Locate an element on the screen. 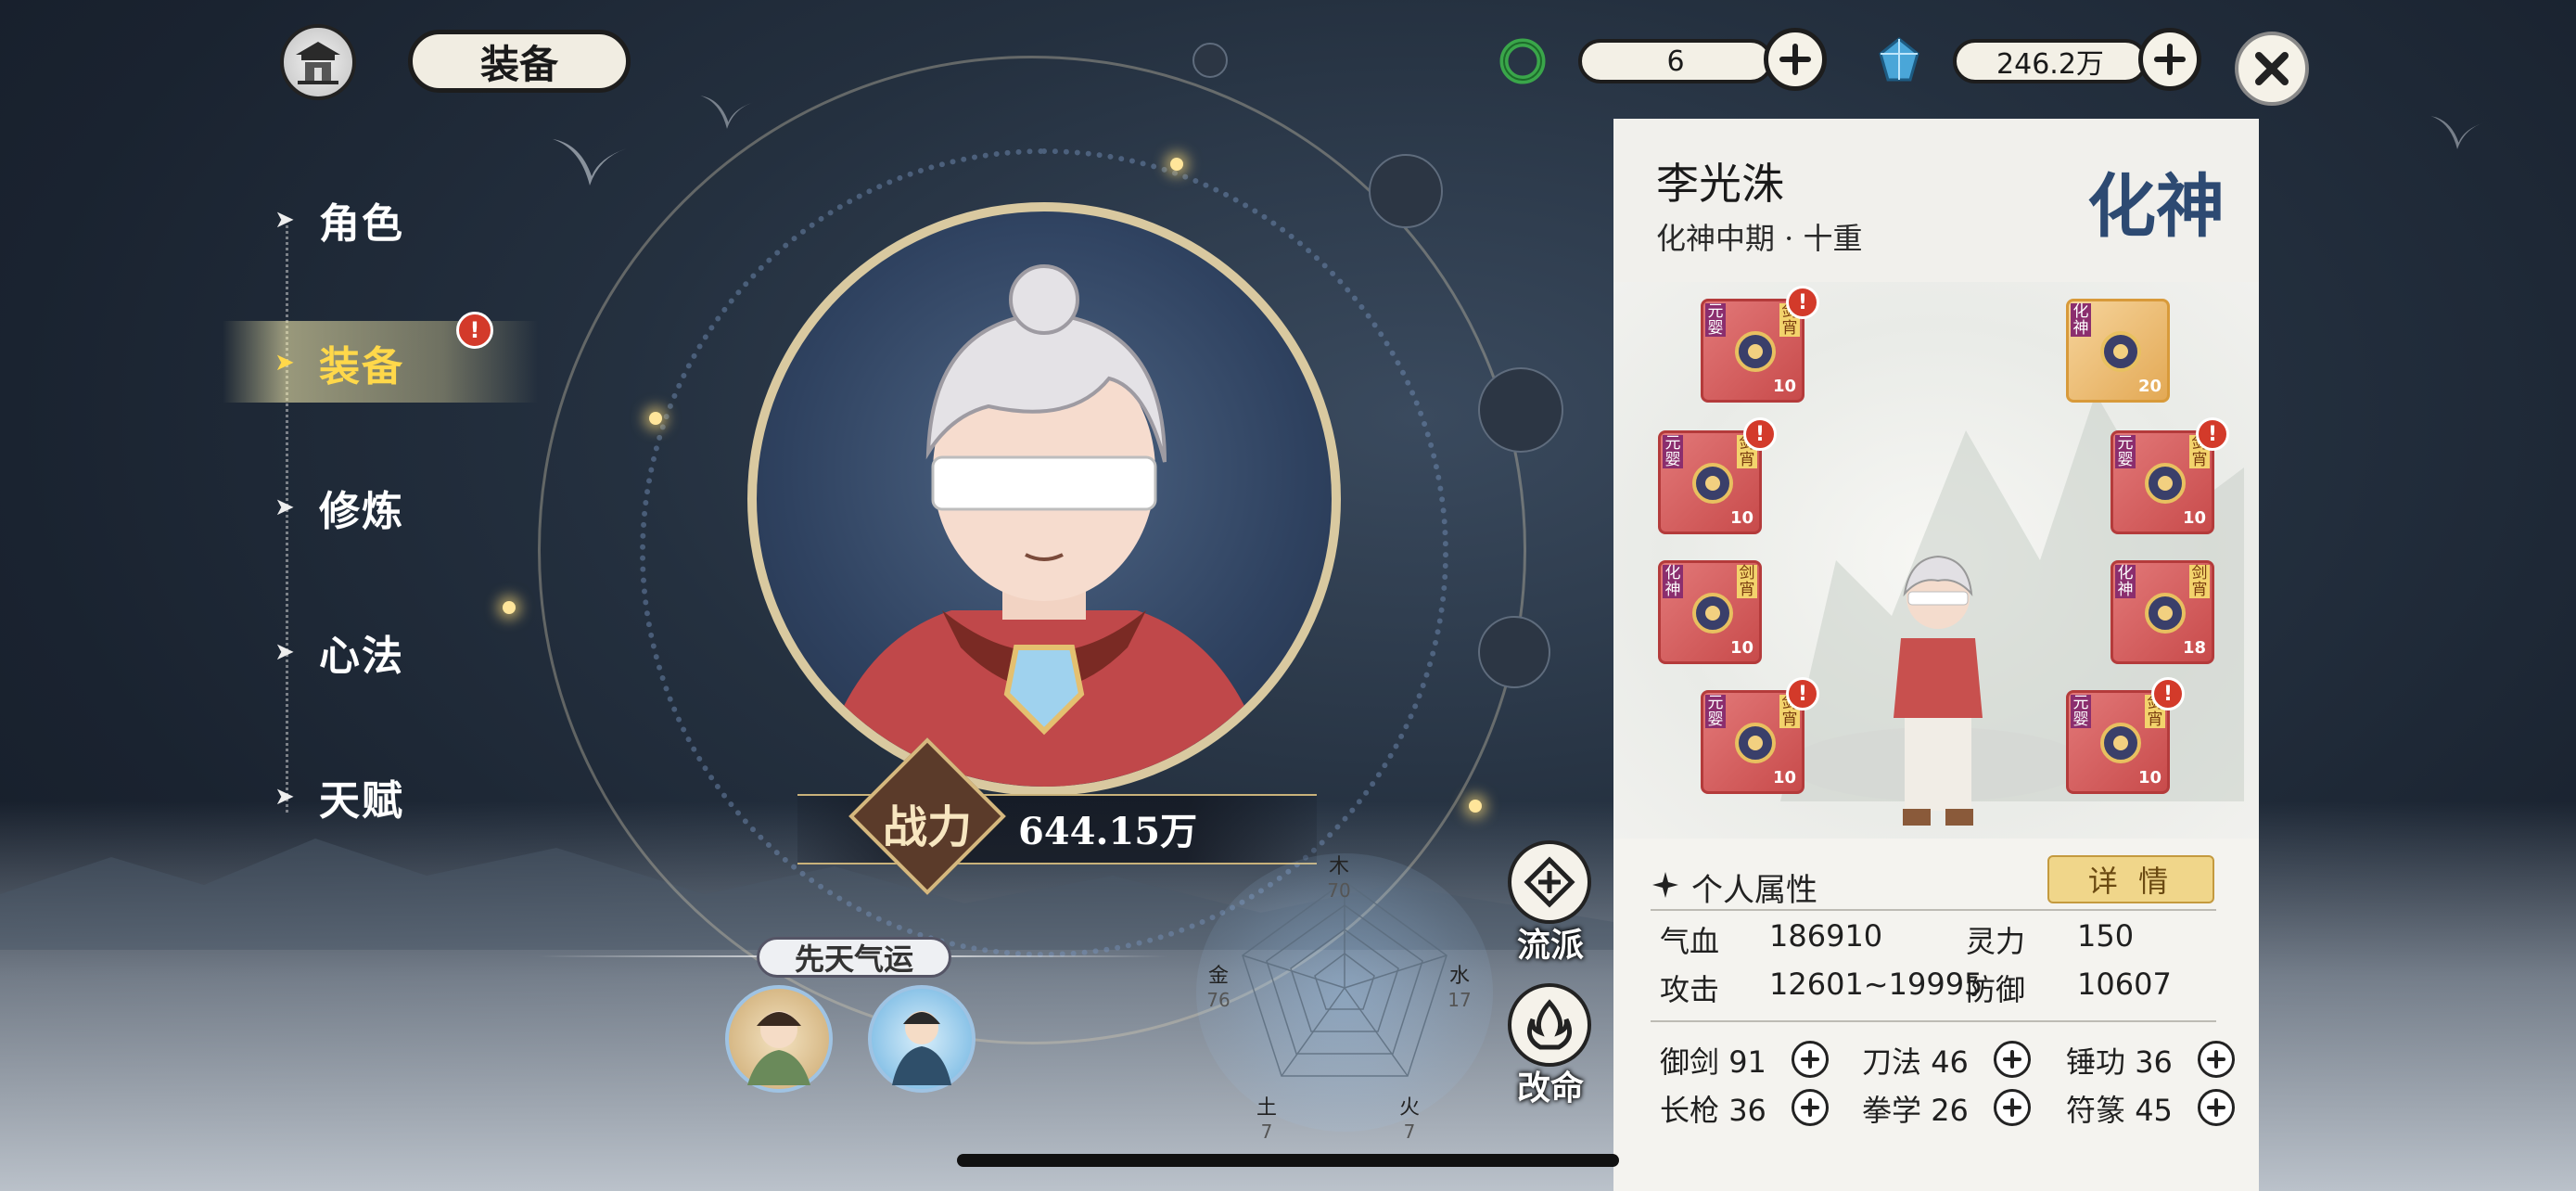 This screenshot has height=1191, width=2576. misty-mountain-scenery is located at coordinates (2012, 597).